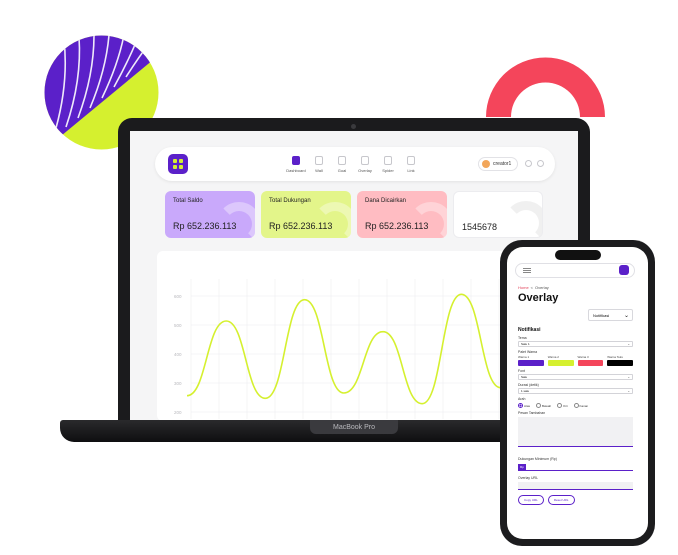 This screenshot has width=678, height=555. Describe the element at coordinates (402, 214) in the screenshot. I see `card-dana-dicairkan: Dana Dicairkan Rp 652.236.113` at that location.